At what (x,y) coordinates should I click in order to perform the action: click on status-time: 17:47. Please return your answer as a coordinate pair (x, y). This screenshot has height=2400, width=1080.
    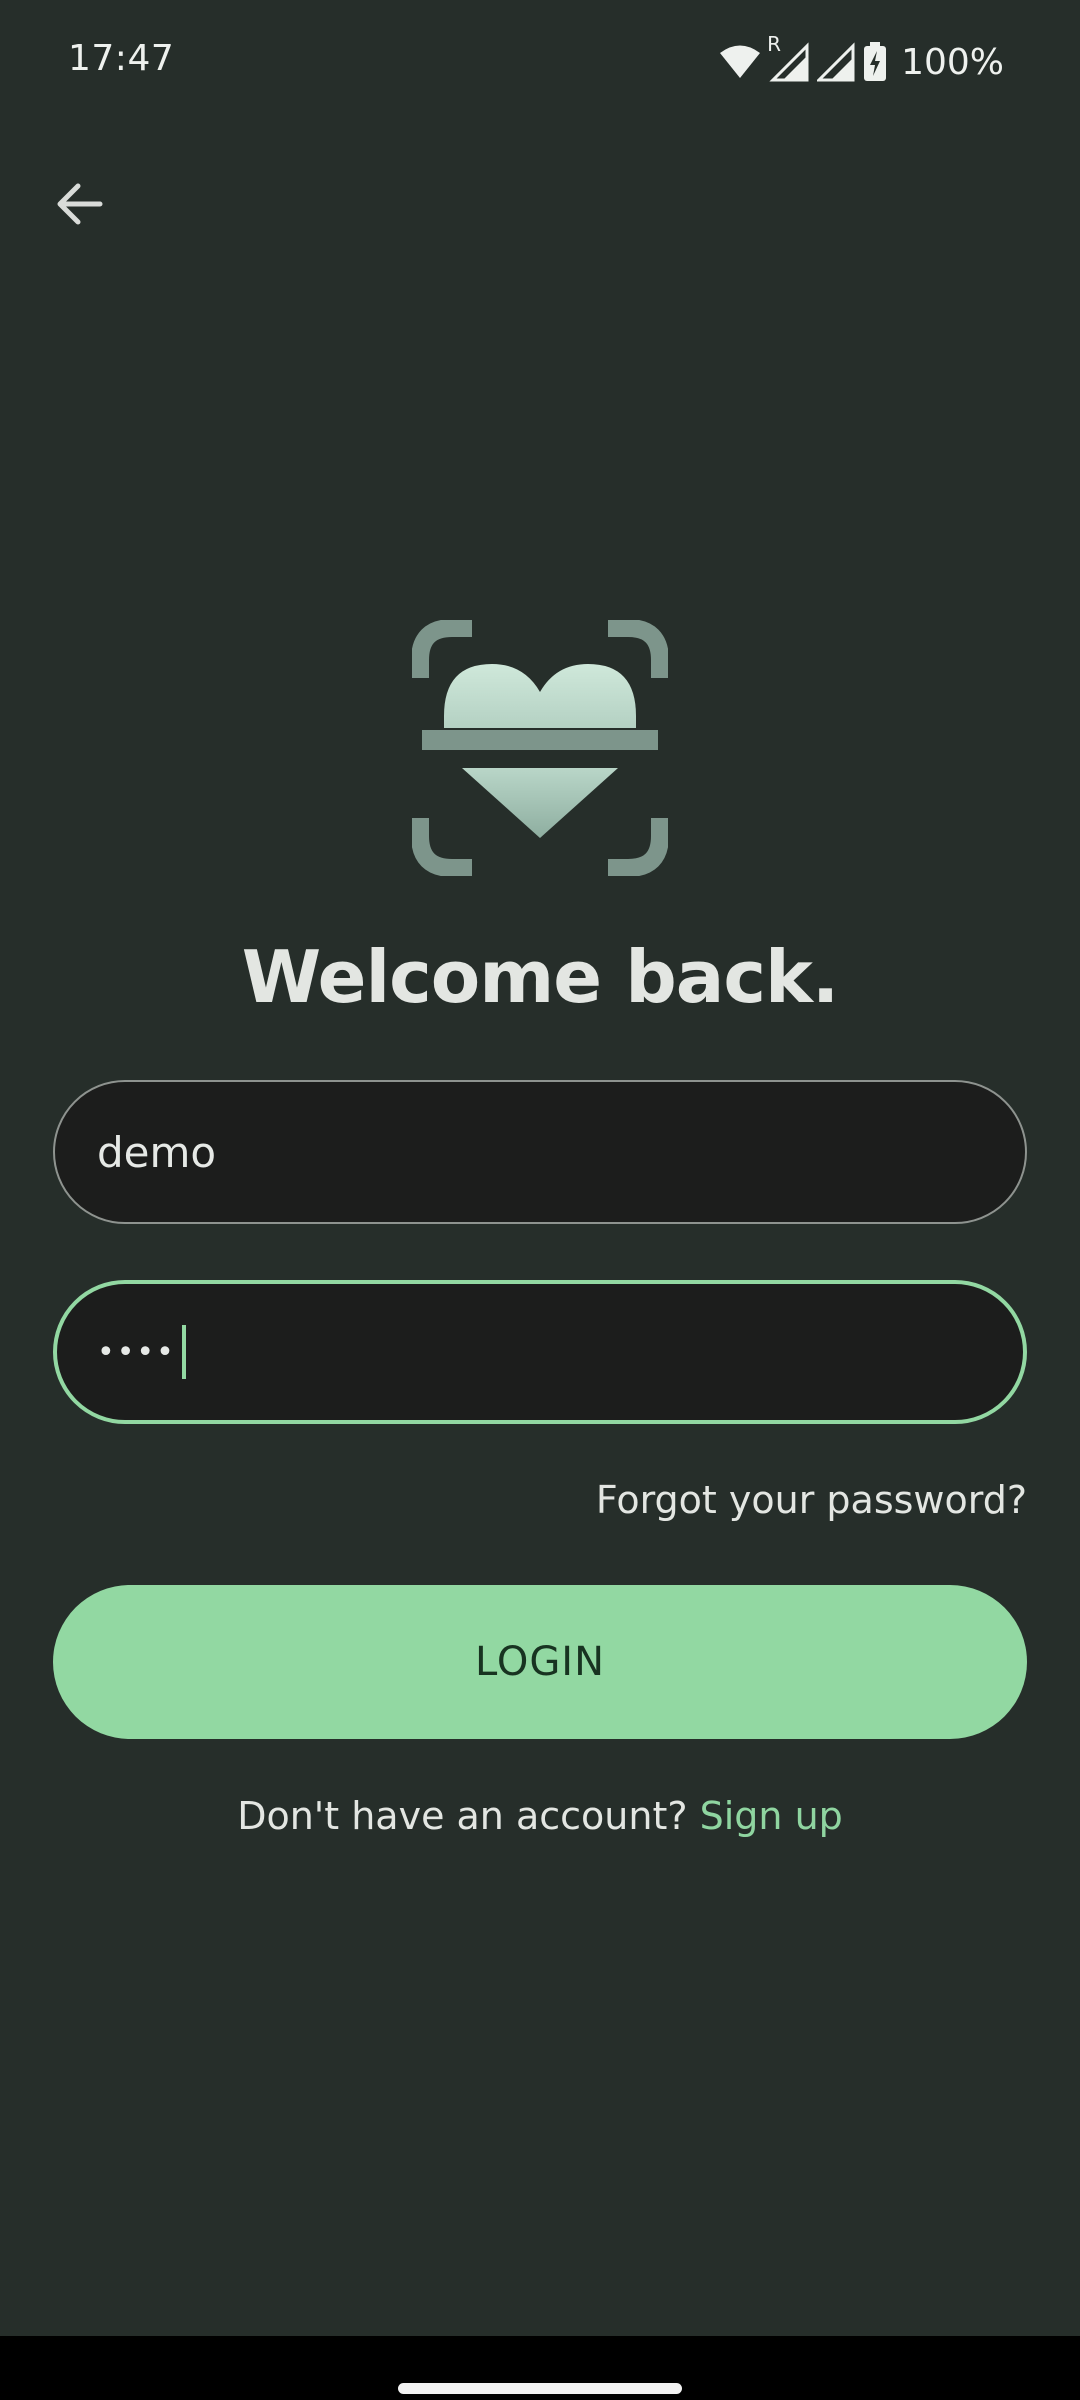
    Looking at the image, I should click on (121, 58).